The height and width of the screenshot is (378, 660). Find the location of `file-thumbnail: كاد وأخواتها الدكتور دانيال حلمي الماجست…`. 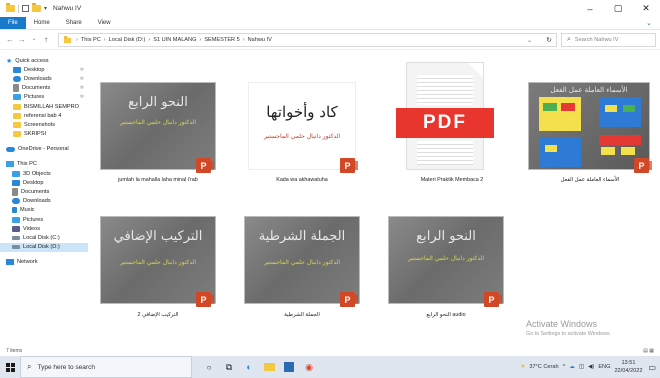

file-thumbnail: كاد وأخواتها الدكتور دانيال حلمي الماجست… is located at coordinates (302, 126).